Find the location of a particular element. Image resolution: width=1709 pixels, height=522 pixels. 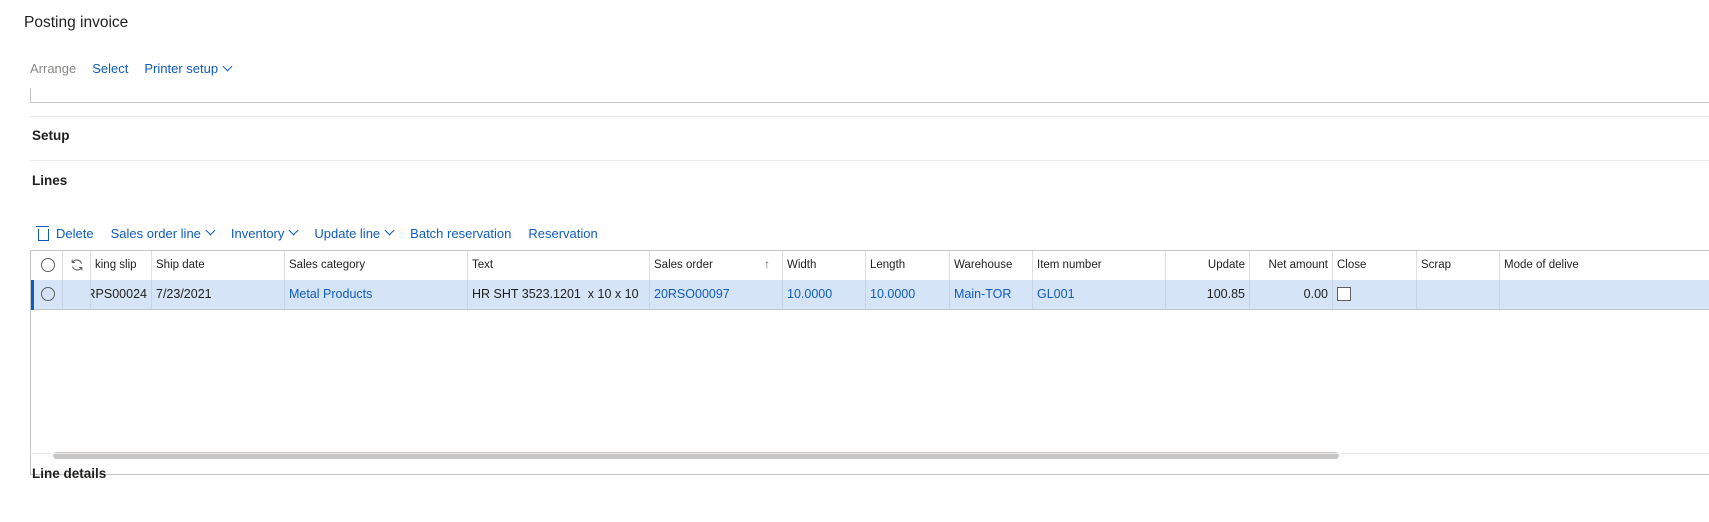

col-item-number: Item number is located at coordinates (1099, 265).